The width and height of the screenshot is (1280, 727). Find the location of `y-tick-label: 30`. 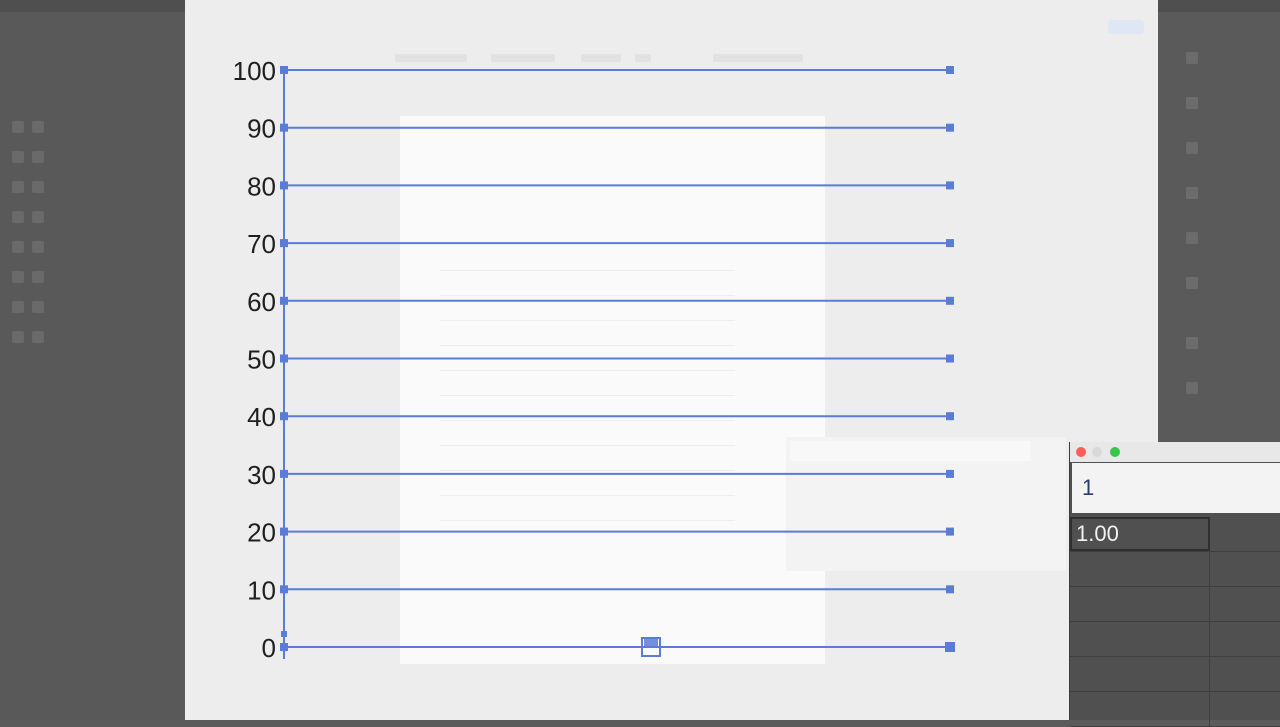

y-tick-label: 30 is located at coordinates (261, 475).